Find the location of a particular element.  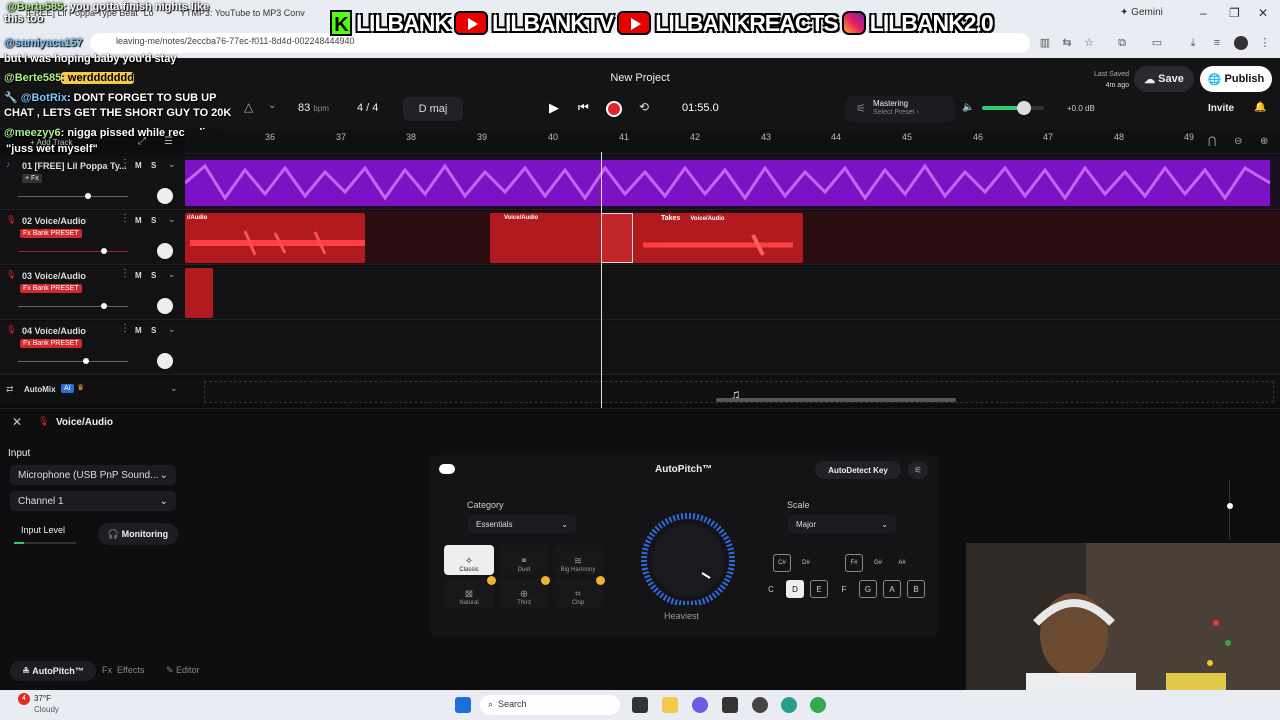

bookmark-star-icon: ☆ is located at coordinates (1089, 43).